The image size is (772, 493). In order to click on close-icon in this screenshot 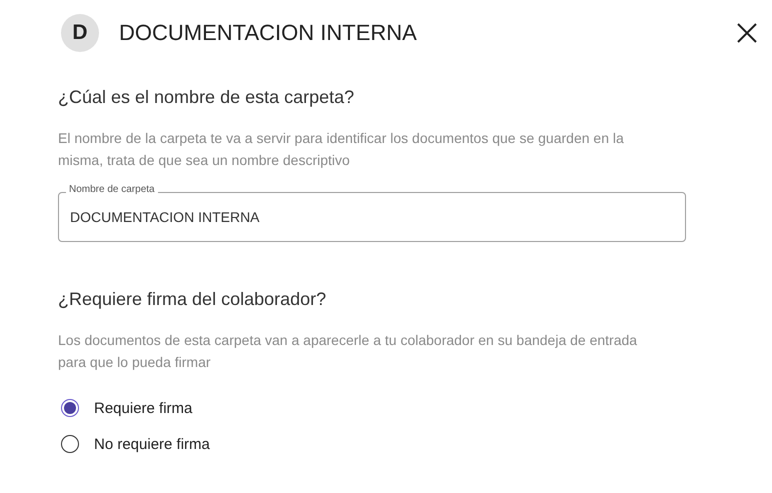, I will do `click(747, 33)`.